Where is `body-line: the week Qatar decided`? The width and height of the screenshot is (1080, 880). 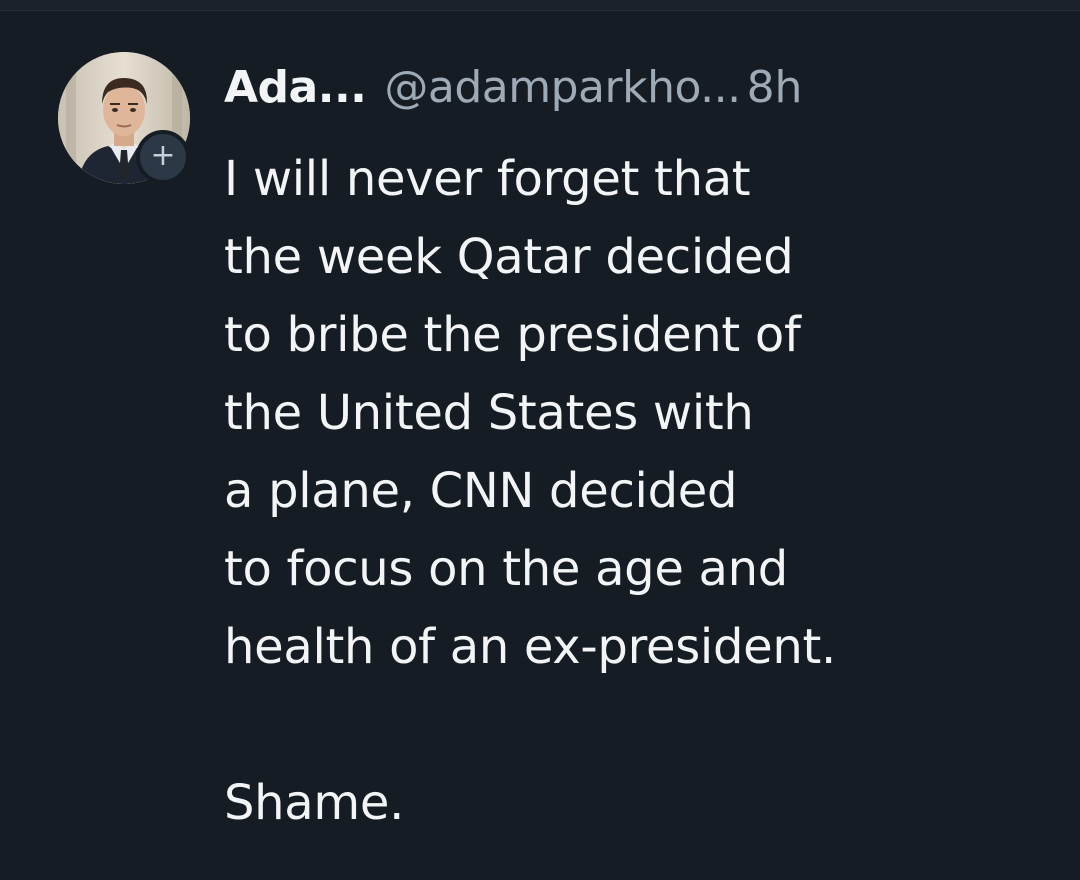
body-line: the week Qatar decided is located at coordinates (509, 257).